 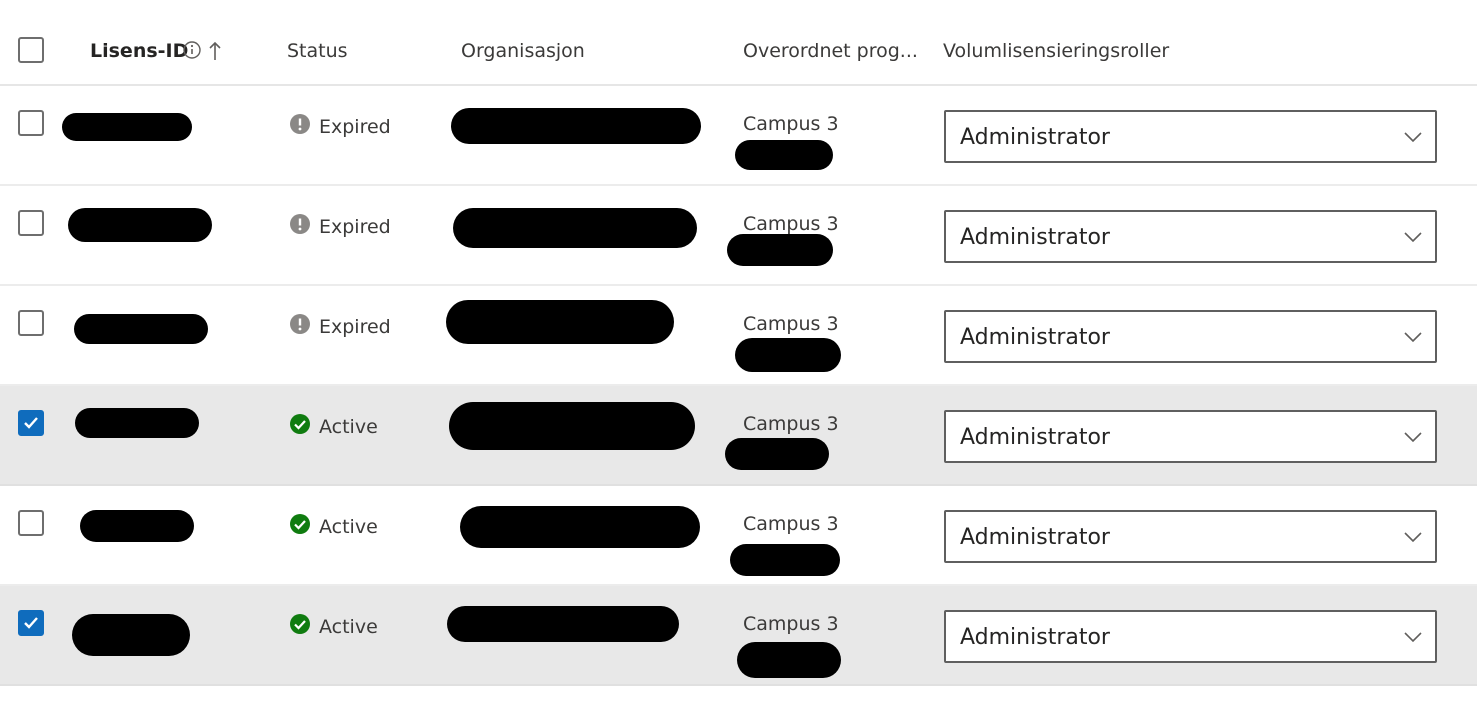 I want to click on info-icon, so click(x=192, y=52).